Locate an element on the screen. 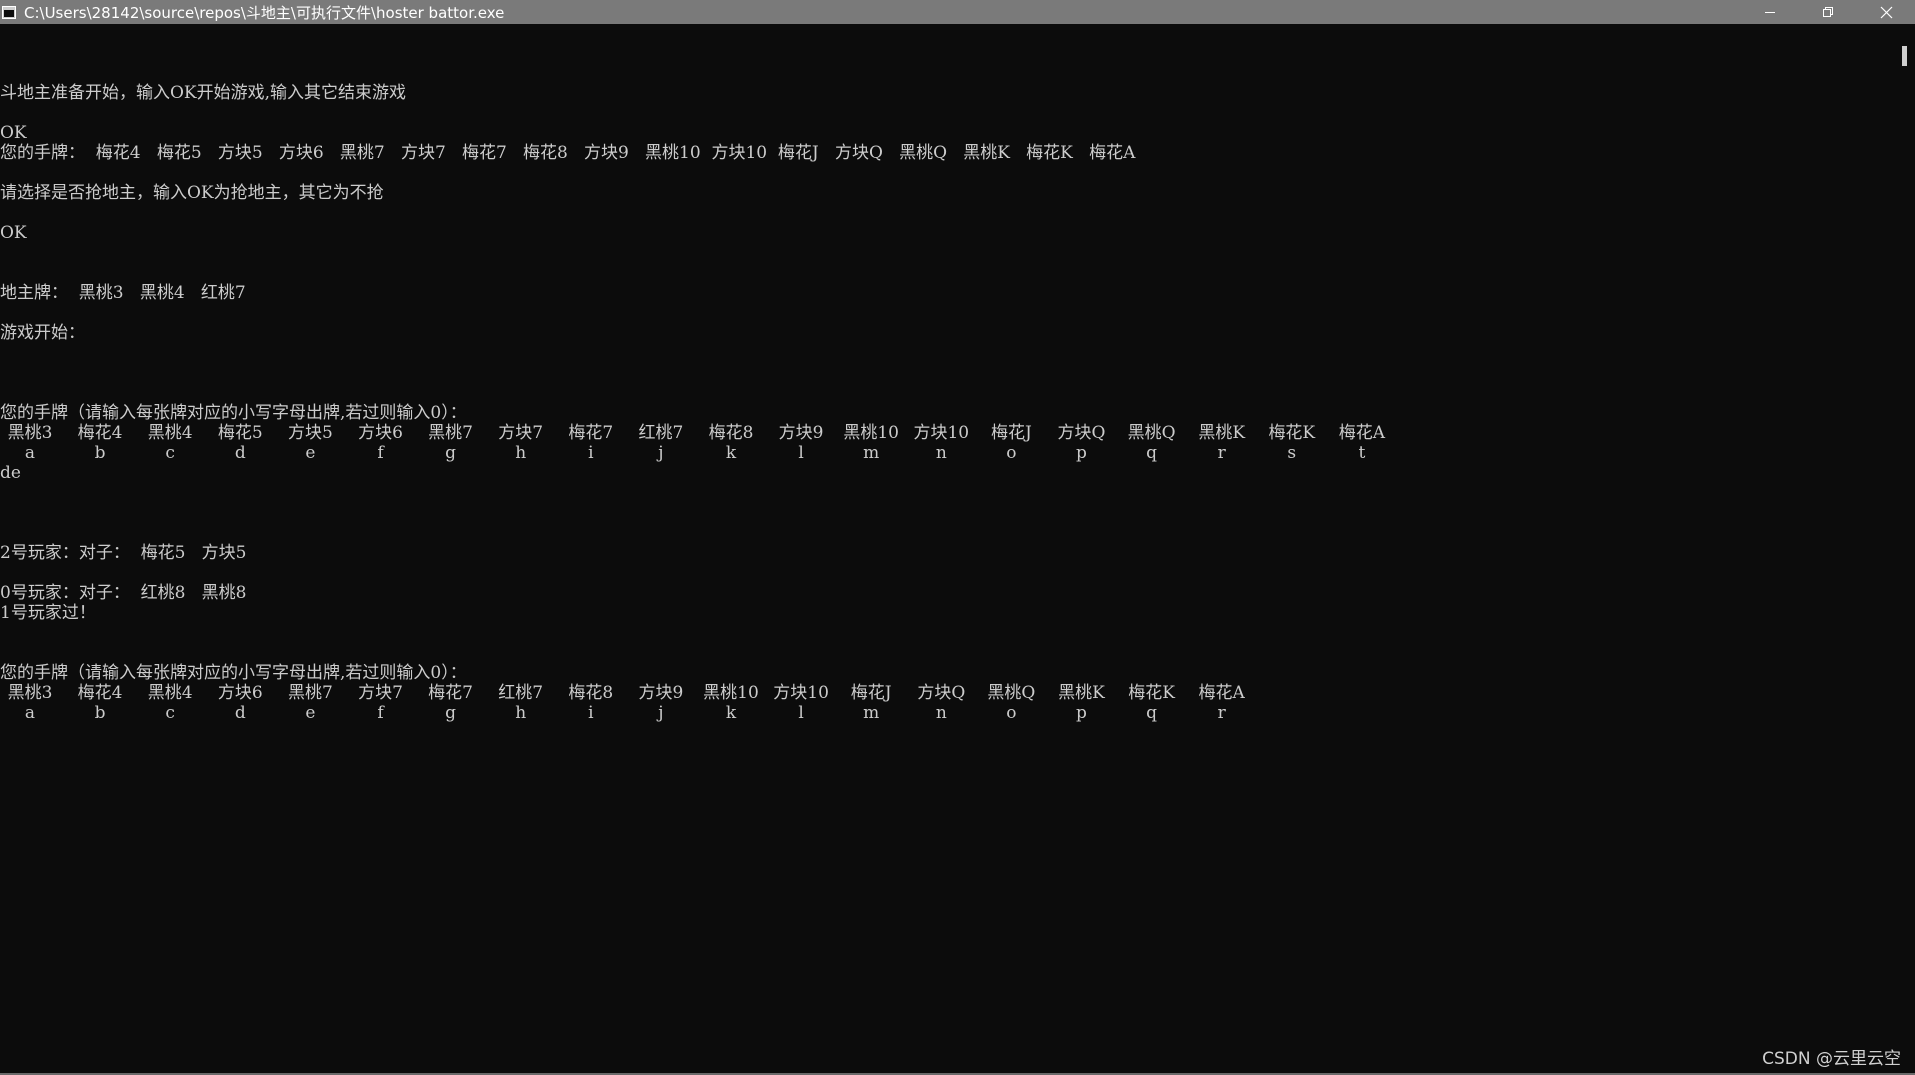 This screenshot has width=1915, height=1075. restore-button is located at coordinates (1828, 12).